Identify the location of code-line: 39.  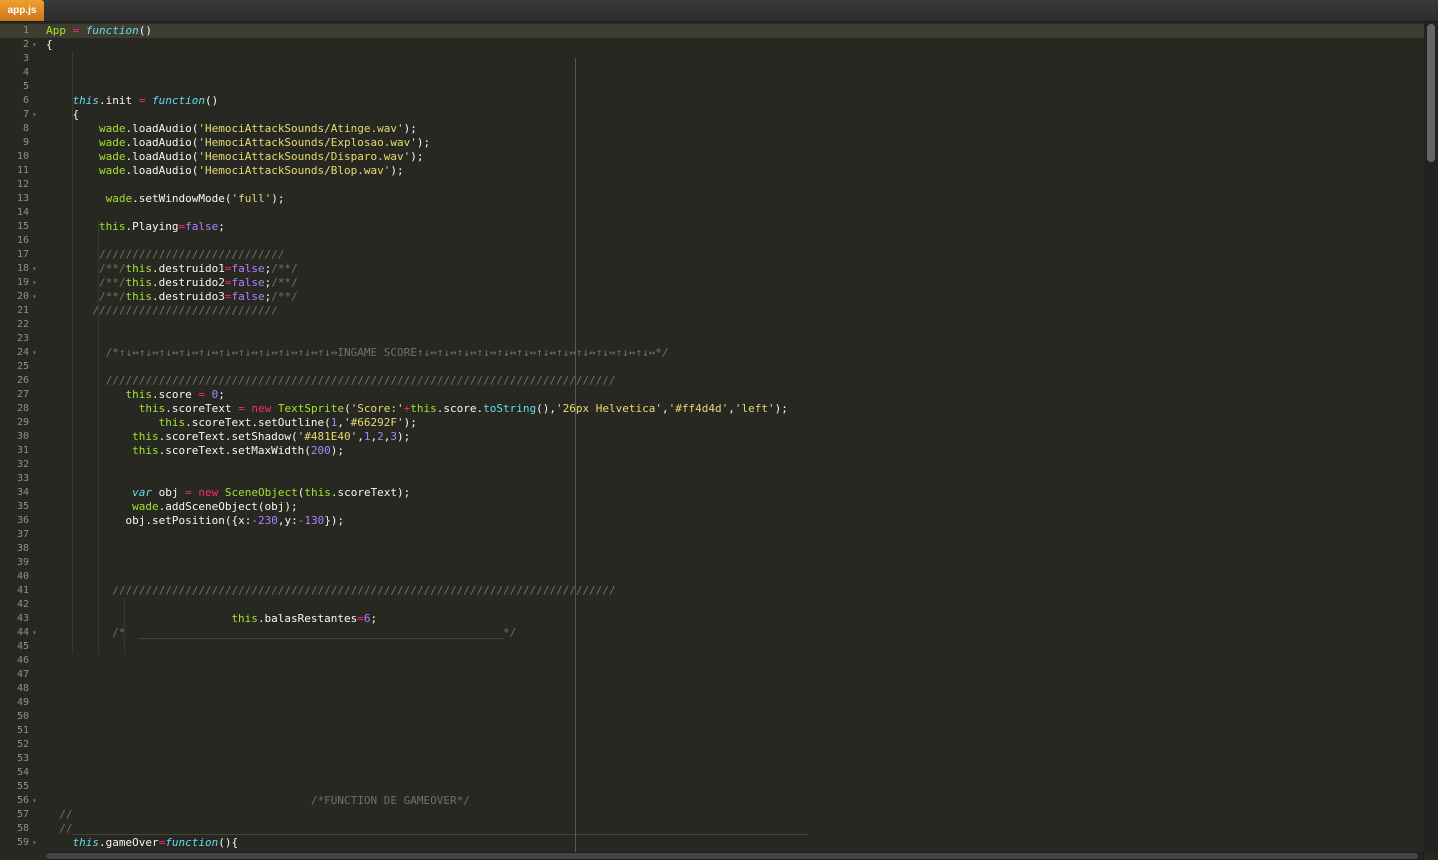
(712, 563).